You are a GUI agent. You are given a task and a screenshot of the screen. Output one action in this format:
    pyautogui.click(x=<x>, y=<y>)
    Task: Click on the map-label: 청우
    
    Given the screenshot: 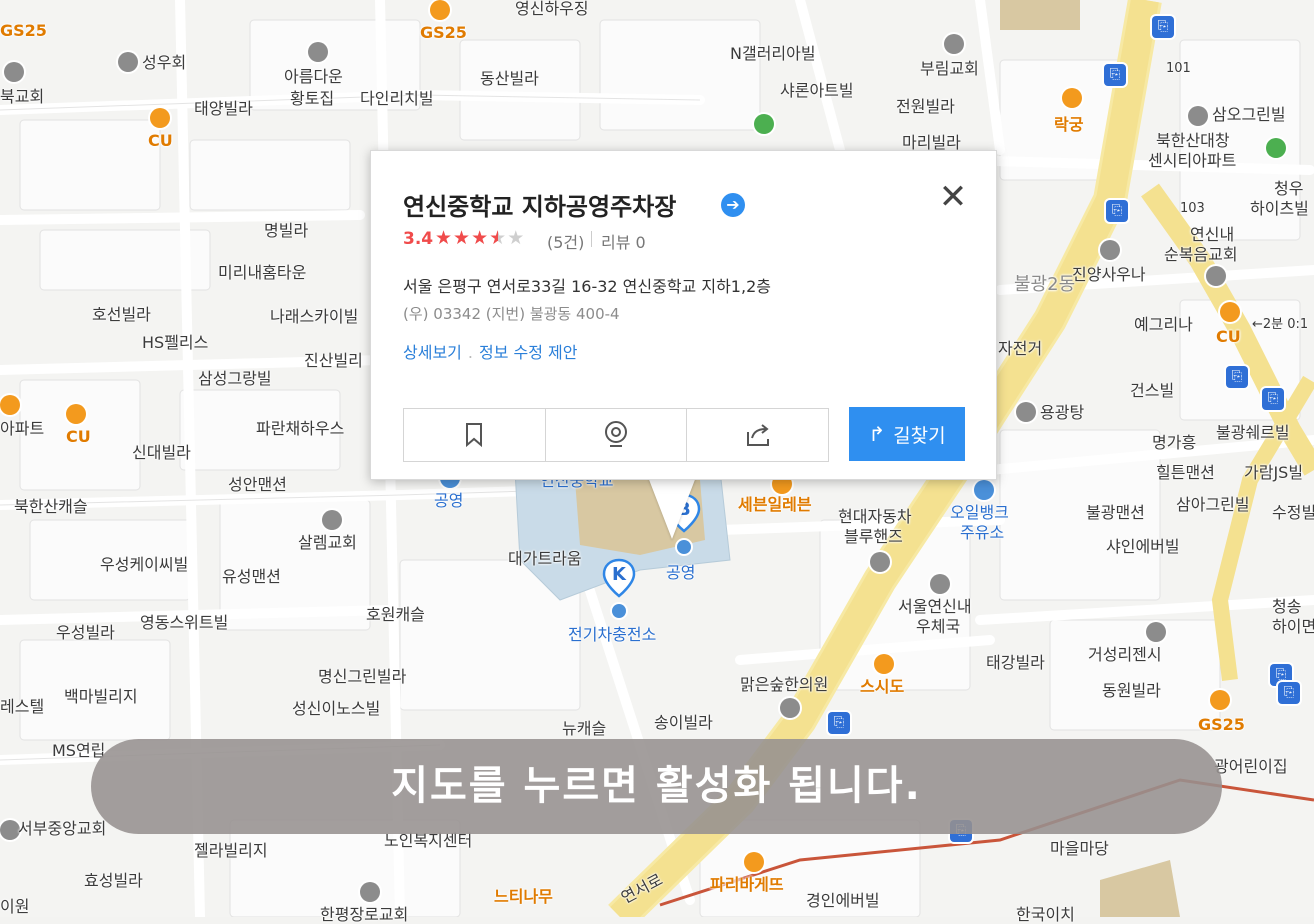 What is the action you would take?
    pyautogui.click(x=1289, y=188)
    